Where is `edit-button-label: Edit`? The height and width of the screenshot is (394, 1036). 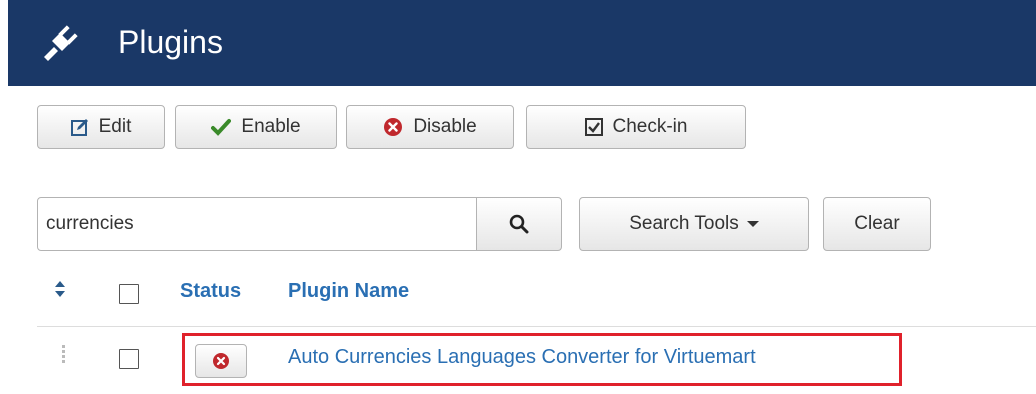 edit-button-label: Edit is located at coordinates (115, 126).